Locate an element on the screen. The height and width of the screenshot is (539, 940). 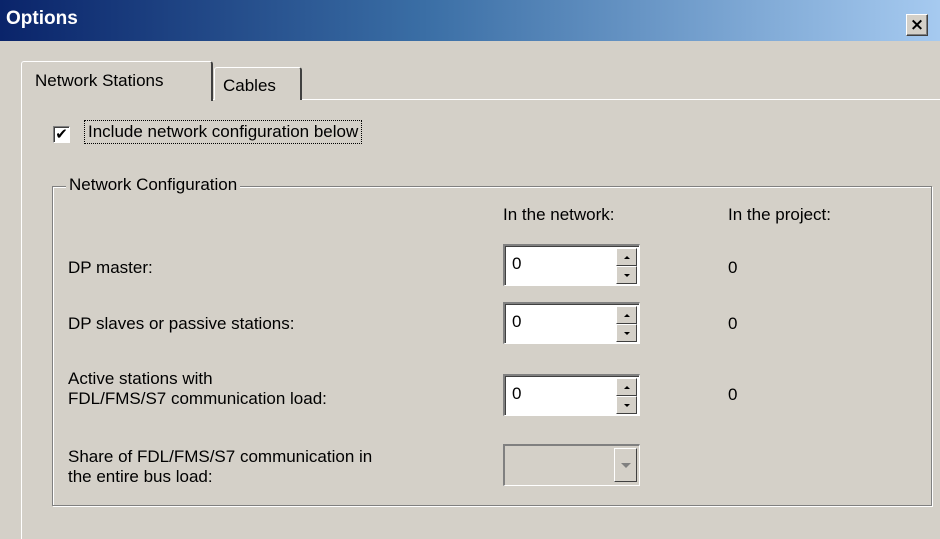
group-title: Network Configuration is located at coordinates (153, 185).